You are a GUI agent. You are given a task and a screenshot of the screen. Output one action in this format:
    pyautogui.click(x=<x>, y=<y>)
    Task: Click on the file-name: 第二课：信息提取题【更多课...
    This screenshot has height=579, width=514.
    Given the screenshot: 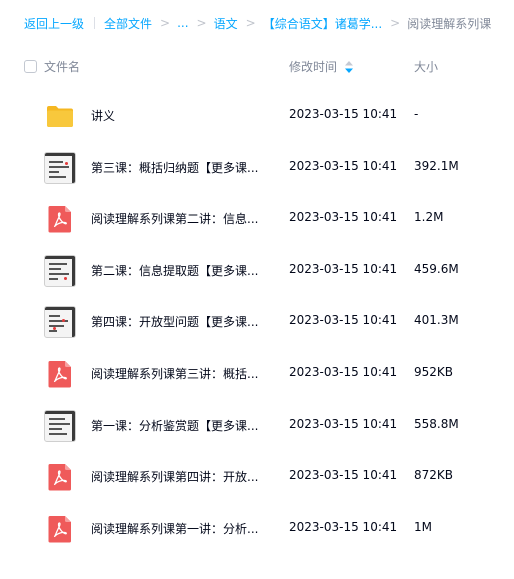 What is the action you would take?
    pyautogui.click(x=175, y=270)
    